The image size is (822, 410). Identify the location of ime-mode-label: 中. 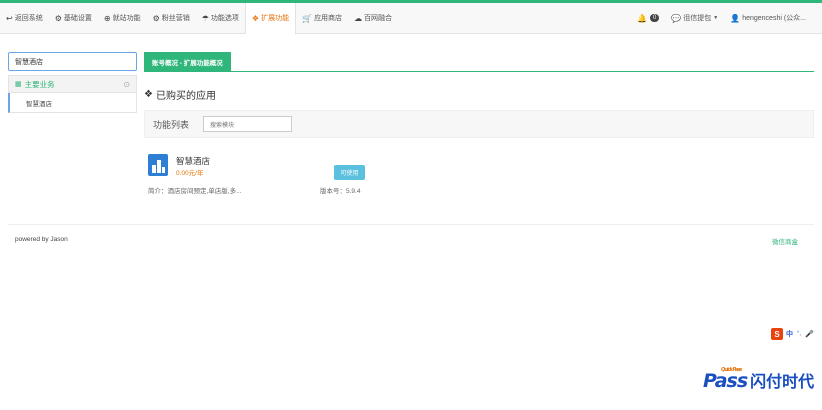
(789, 334).